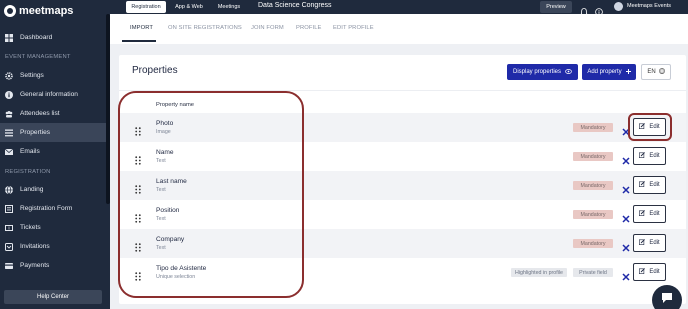 This screenshot has width=688, height=309. What do you see at coordinates (9, 75) in the screenshot?
I see `gear-icon` at bounding box center [9, 75].